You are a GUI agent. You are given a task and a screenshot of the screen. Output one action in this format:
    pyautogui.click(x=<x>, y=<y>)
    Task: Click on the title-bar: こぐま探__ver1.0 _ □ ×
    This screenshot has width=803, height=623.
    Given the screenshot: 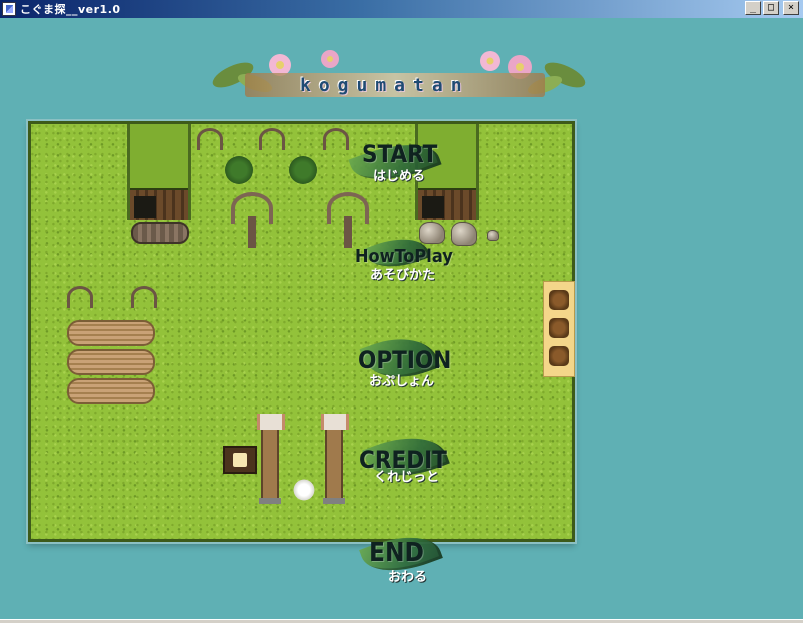 What is the action you would take?
    pyautogui.click(x=401, y=9)
    